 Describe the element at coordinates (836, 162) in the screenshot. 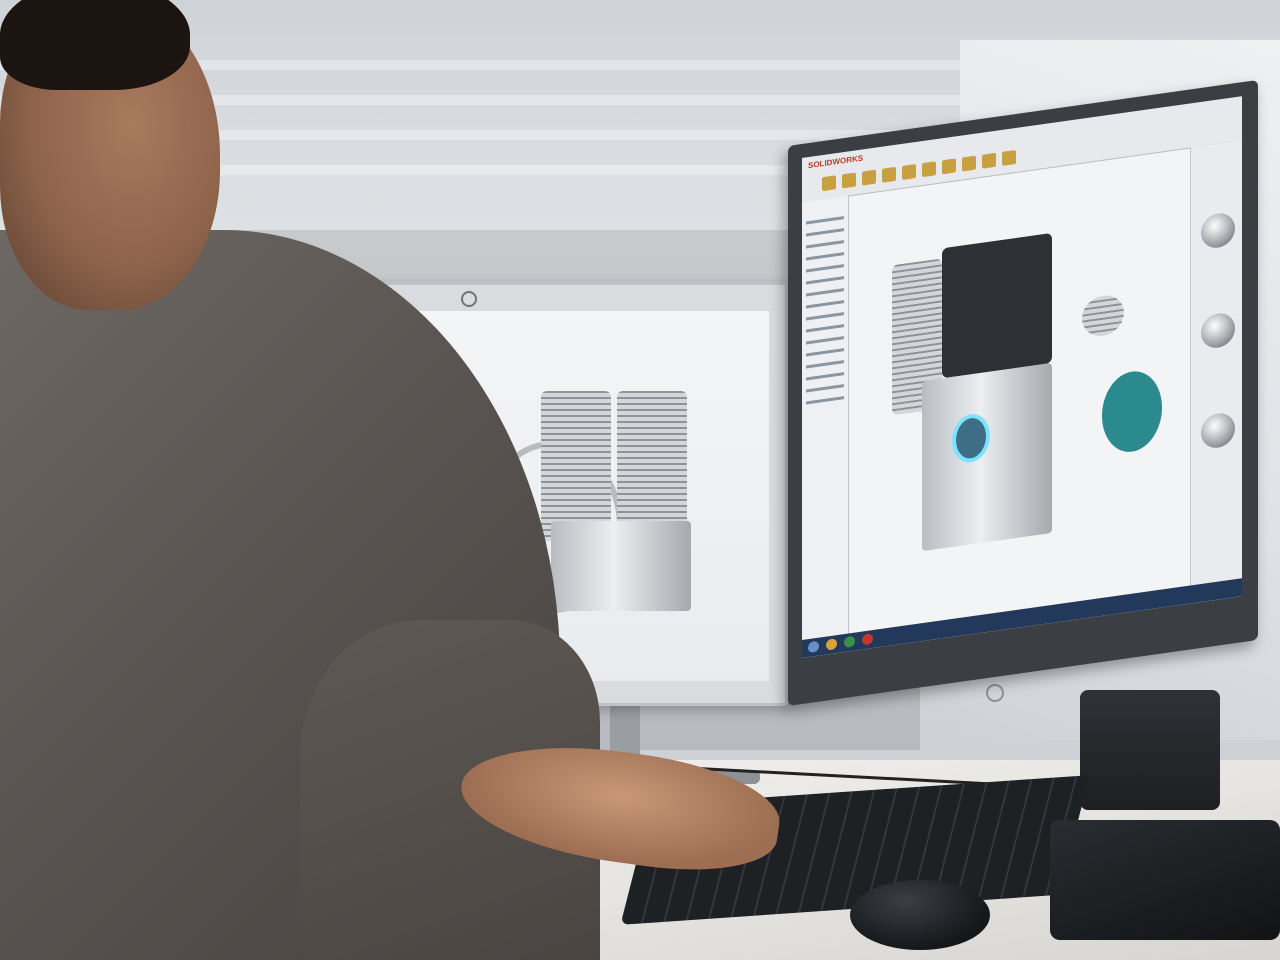

I see `app-brand: SOLIDWORKS` at that location.